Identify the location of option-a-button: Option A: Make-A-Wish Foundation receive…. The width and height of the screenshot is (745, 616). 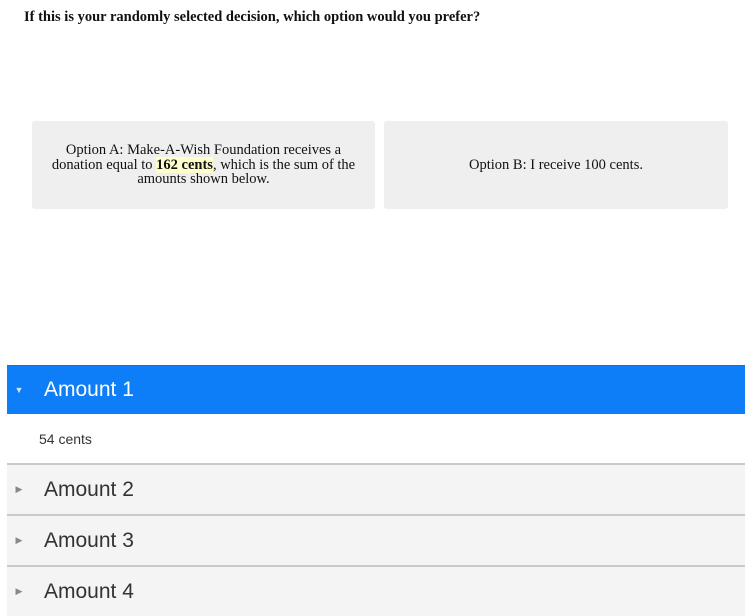
(203, 165).